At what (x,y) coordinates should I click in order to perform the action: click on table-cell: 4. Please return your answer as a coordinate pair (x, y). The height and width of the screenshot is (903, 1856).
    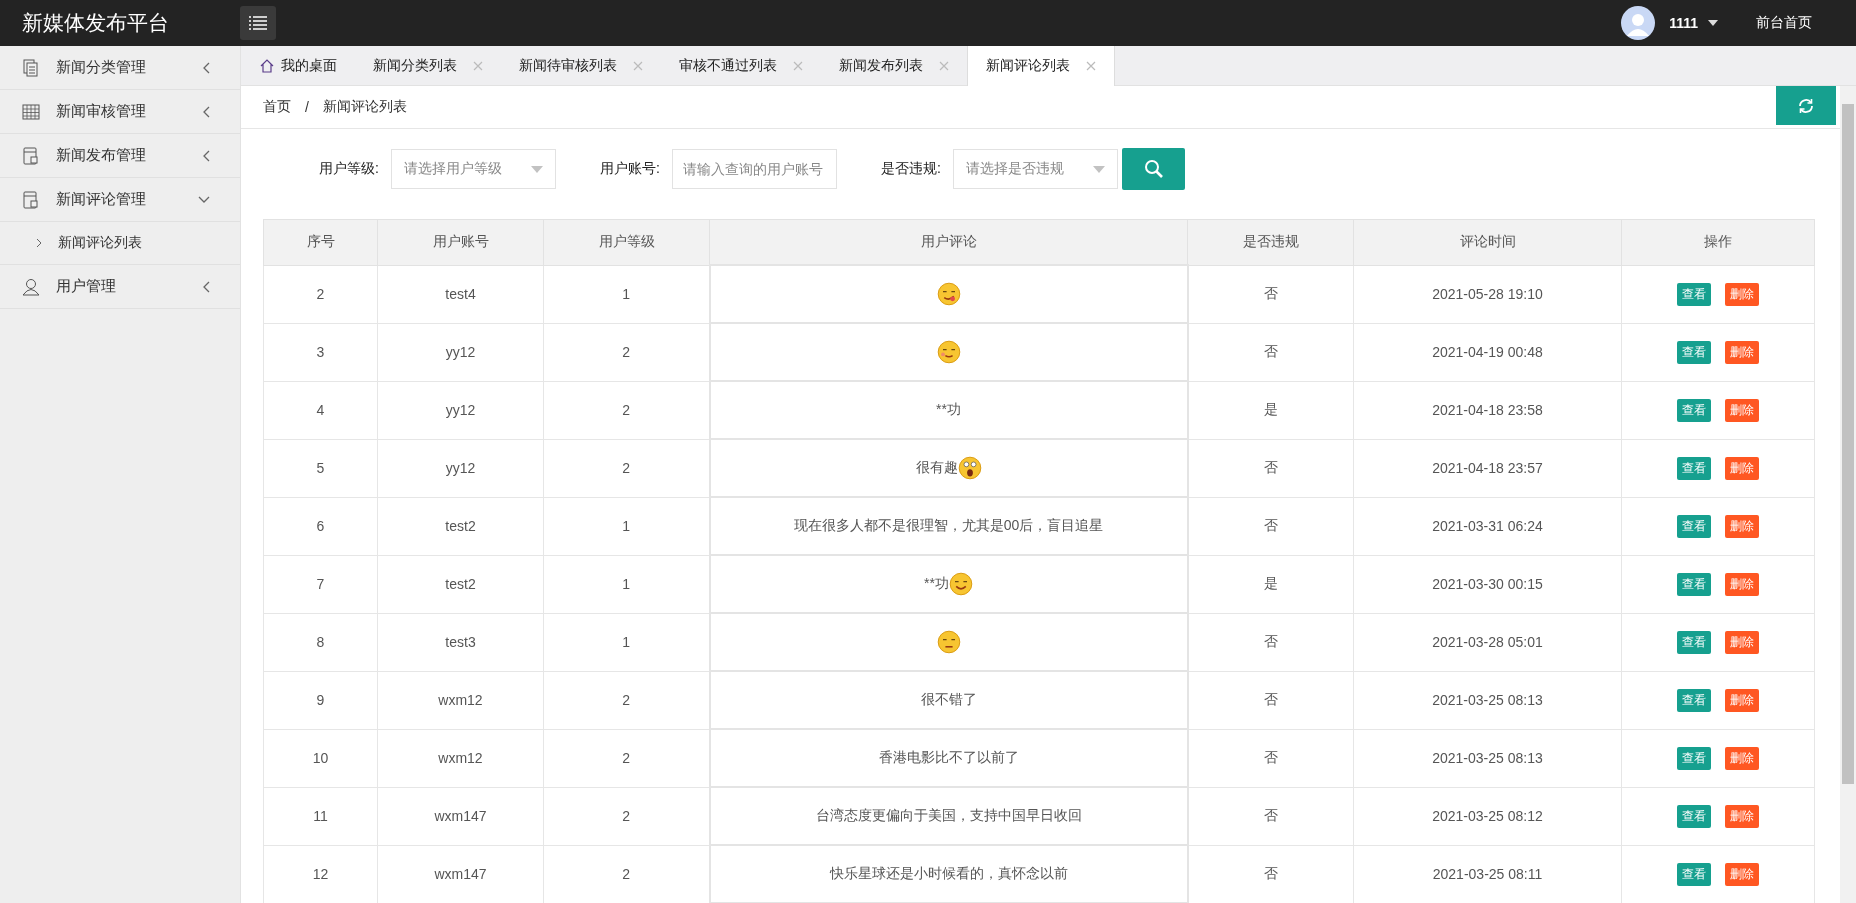
    Looking at the image, I should click on (320, 410).